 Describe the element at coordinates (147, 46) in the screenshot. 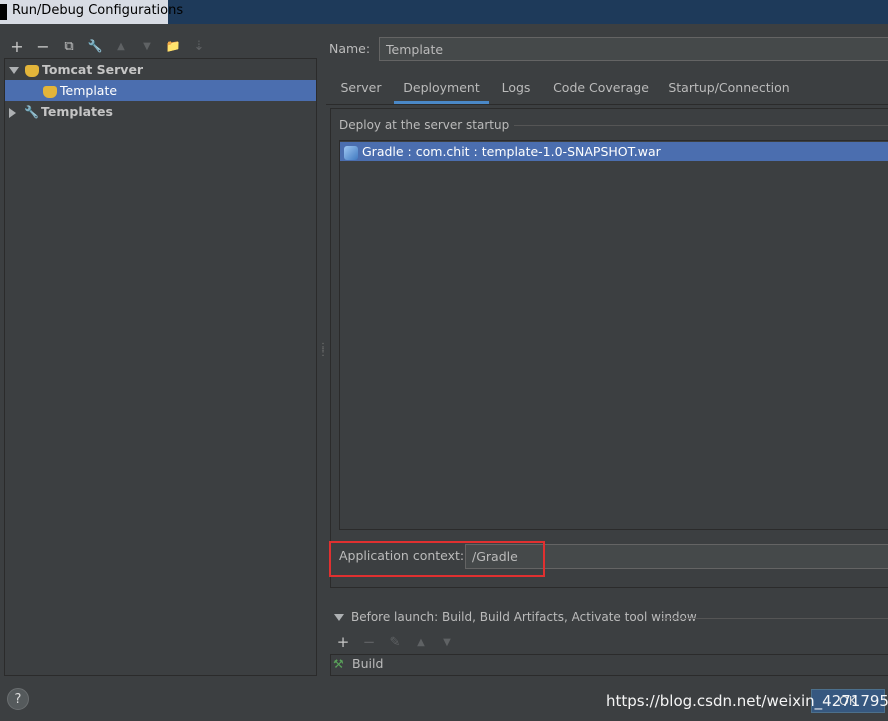

I see `move-down-button: ▼` at that location.